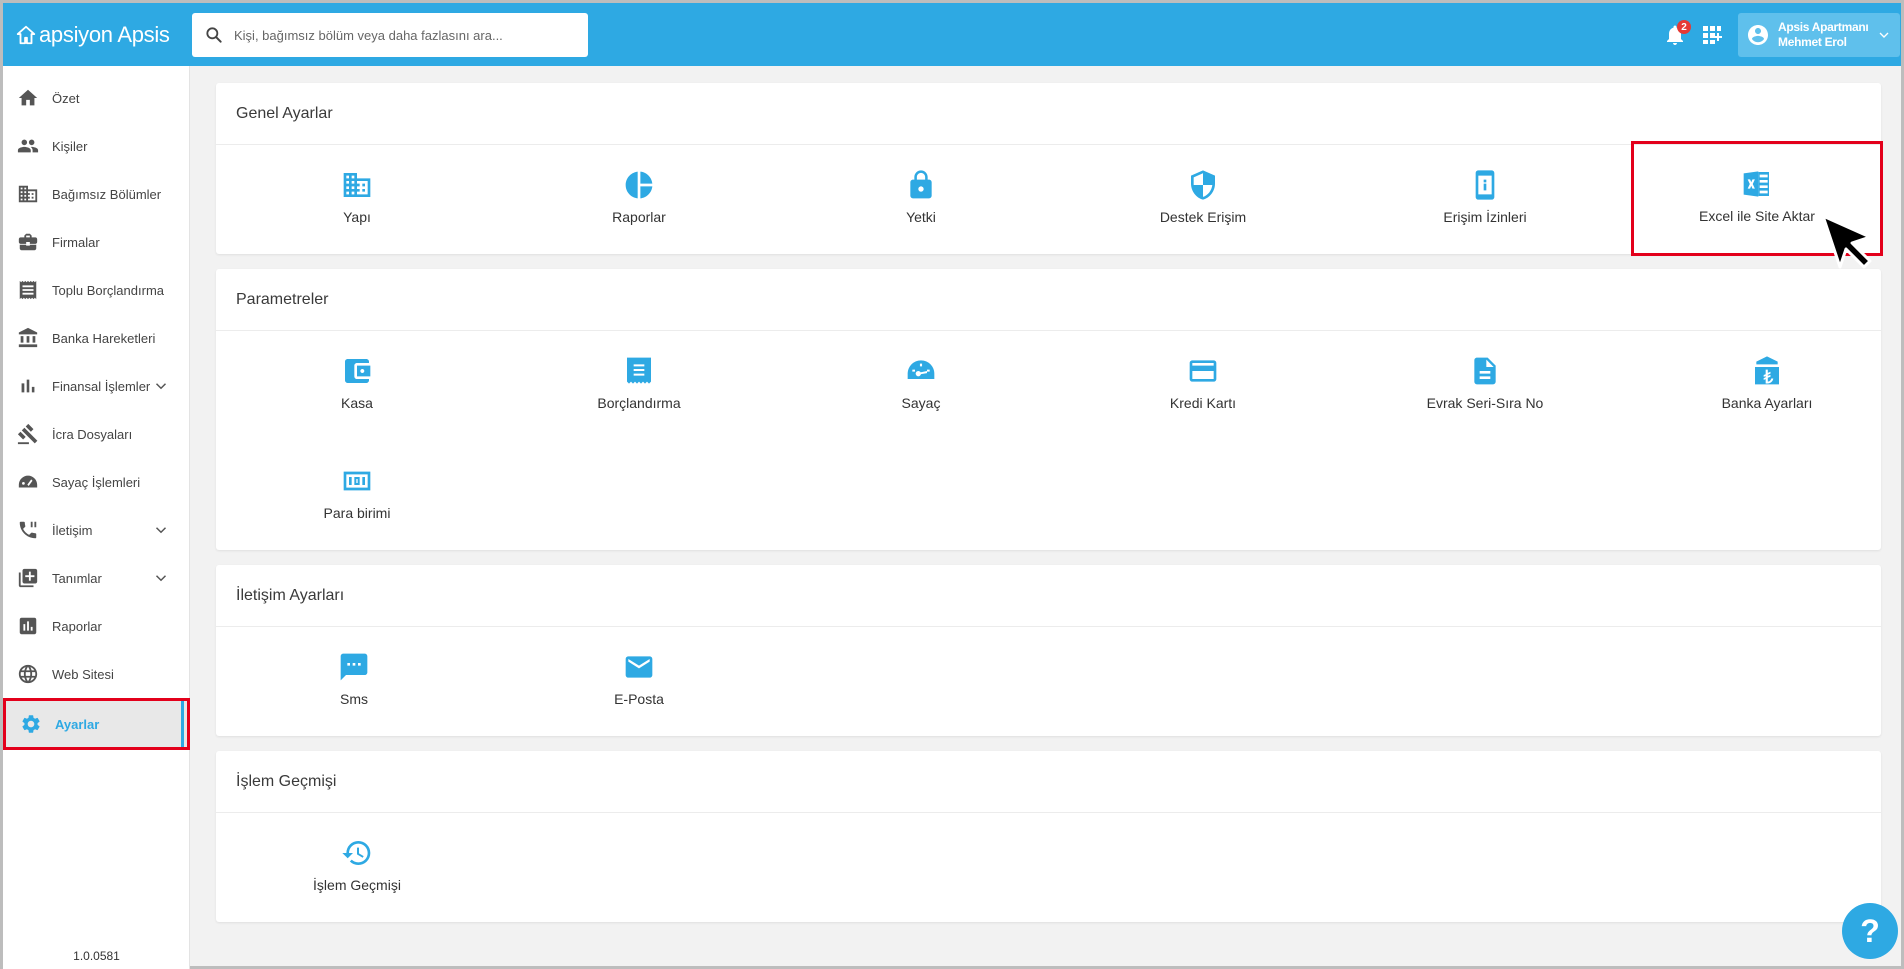 This screenshot has height=969, width=1904. What do you see at coordinates (354, 699) in the screenshot?
I see `tile-label: Sms` at bounding box center [354, 699].